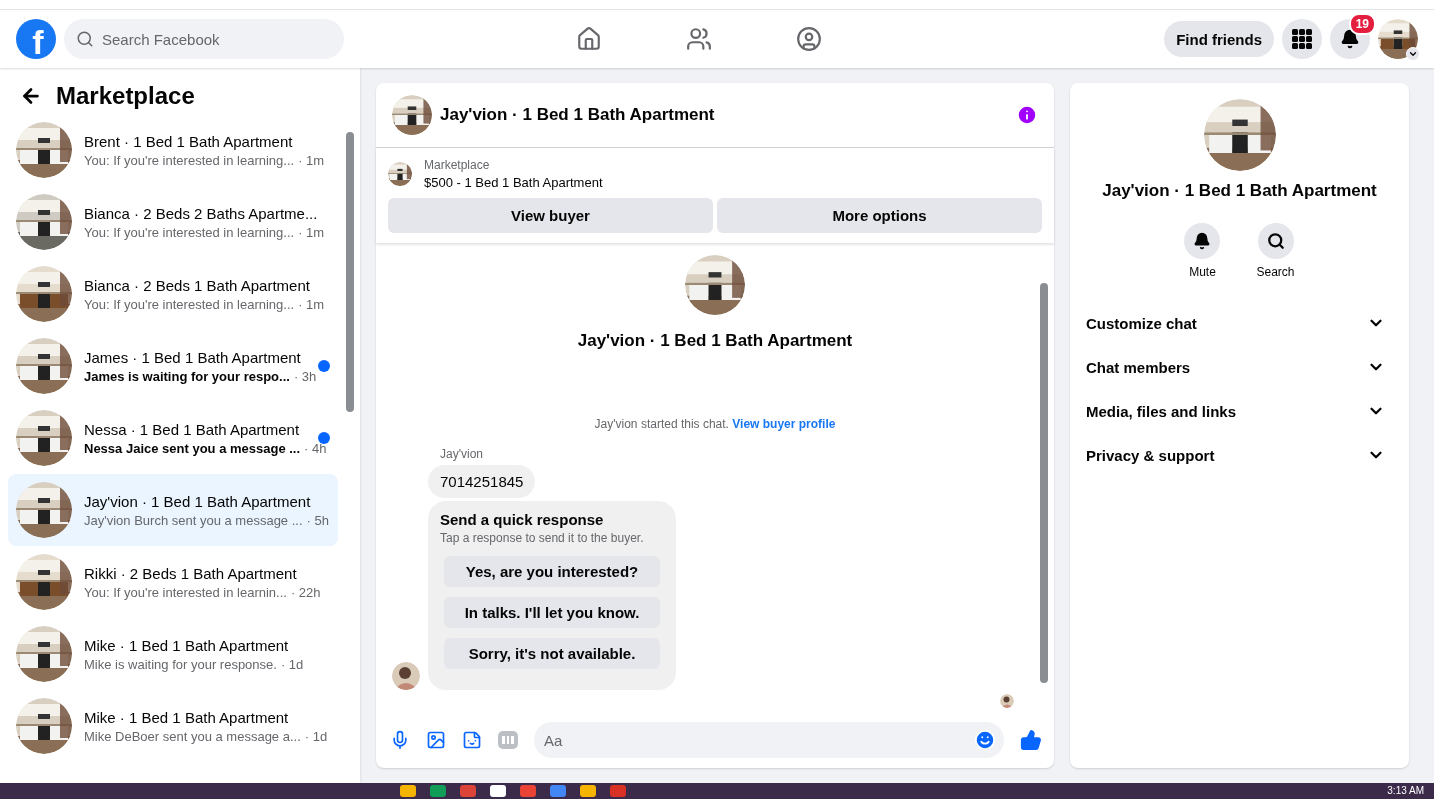  I want to click on chat-list-item: Bianca · 2 Beds 2 Baths Apartme... You: If you're interested in learning... · 1m, so click(173, 222).